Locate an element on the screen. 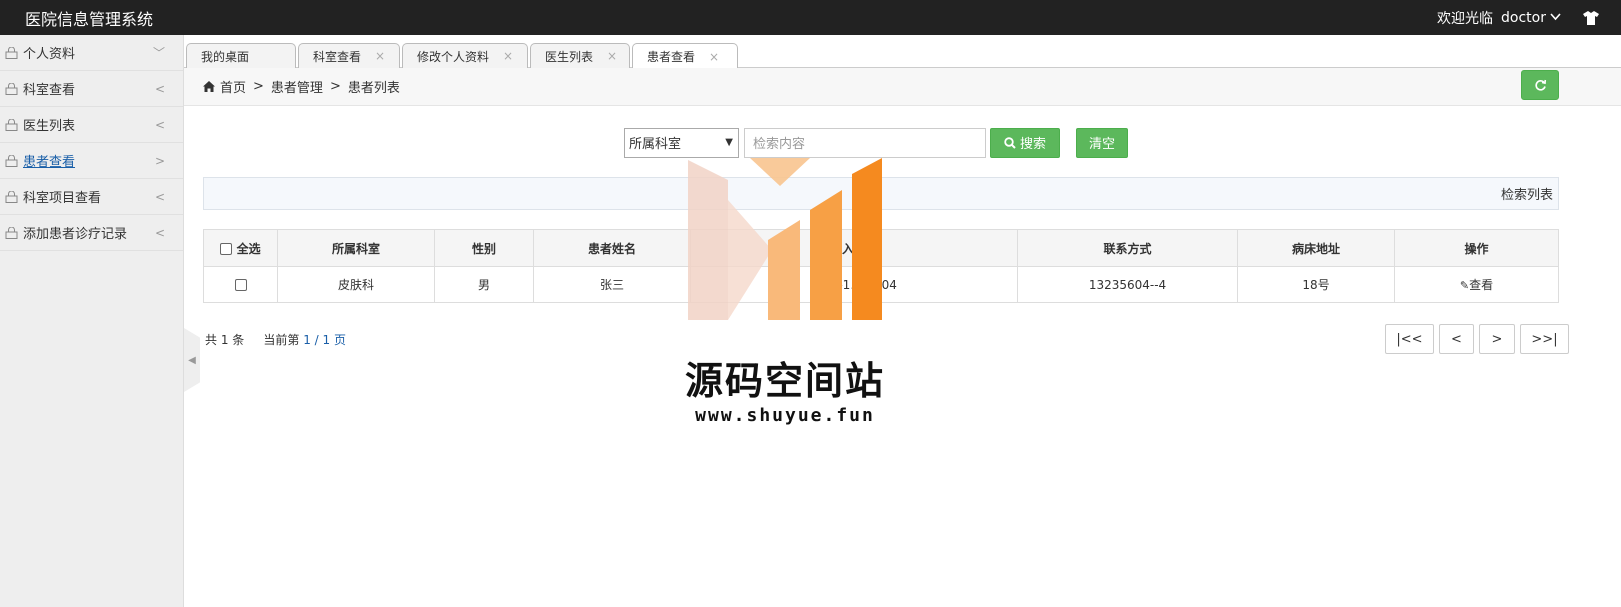  refresh-icon is located at coordinates (1540, 85).